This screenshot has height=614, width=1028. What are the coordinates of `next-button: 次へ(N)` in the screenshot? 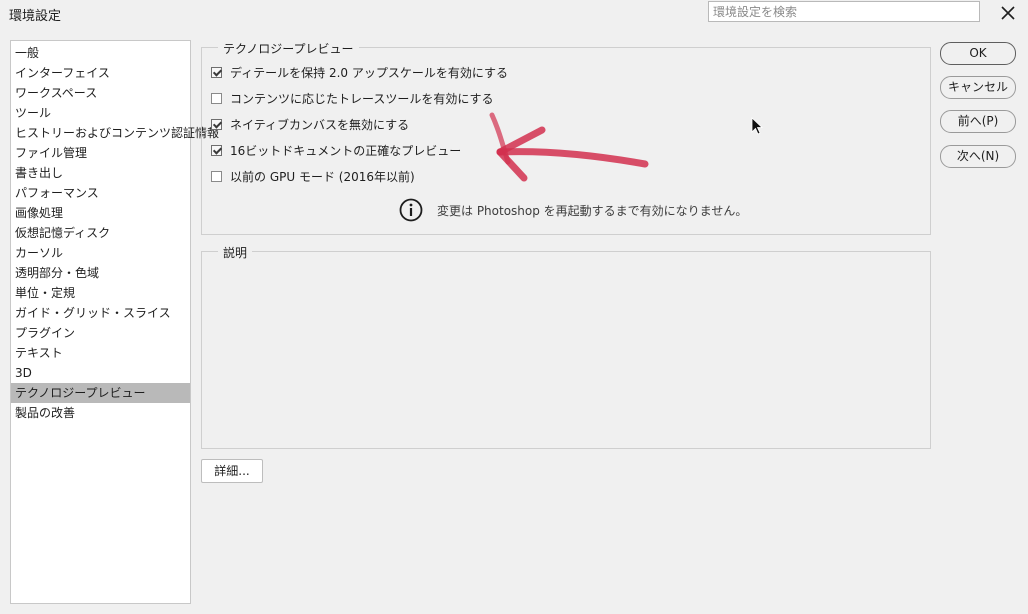 It's located at (978, 156).